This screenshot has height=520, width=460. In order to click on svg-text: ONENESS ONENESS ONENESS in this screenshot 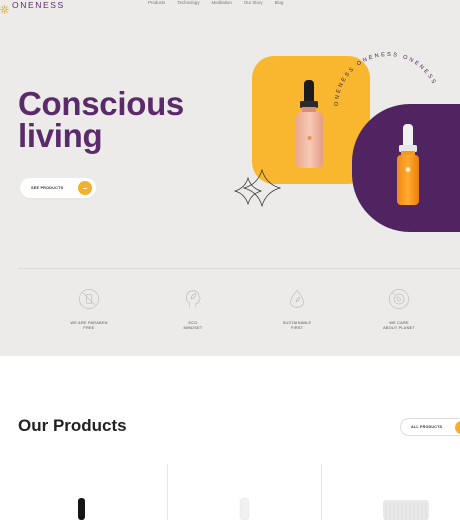, I will do `click(385, 79)`.